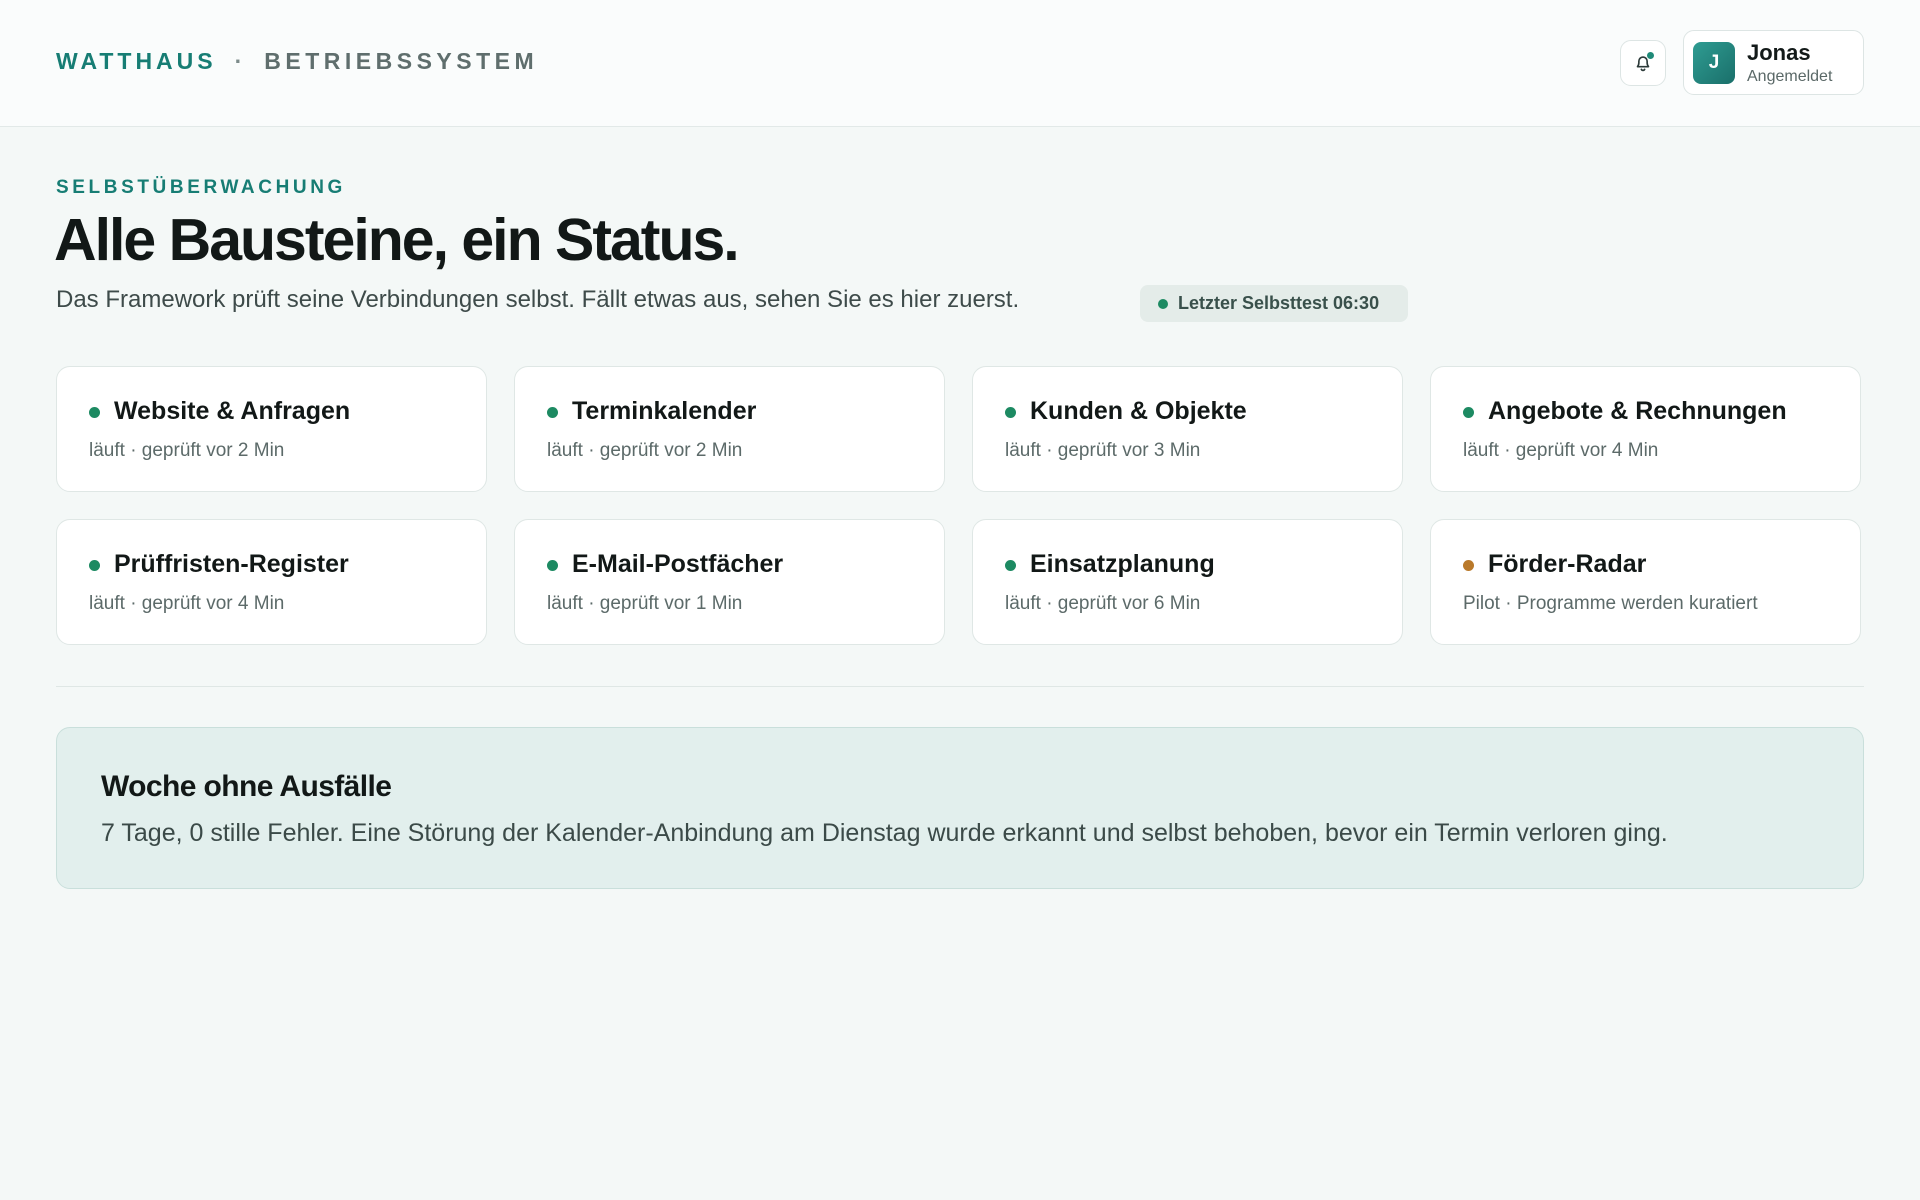  Describe the element at coordinates (201, 187) in the screenshot. I see `section-eyebrow: SELBSTÜBERWACHUNG` at that location.